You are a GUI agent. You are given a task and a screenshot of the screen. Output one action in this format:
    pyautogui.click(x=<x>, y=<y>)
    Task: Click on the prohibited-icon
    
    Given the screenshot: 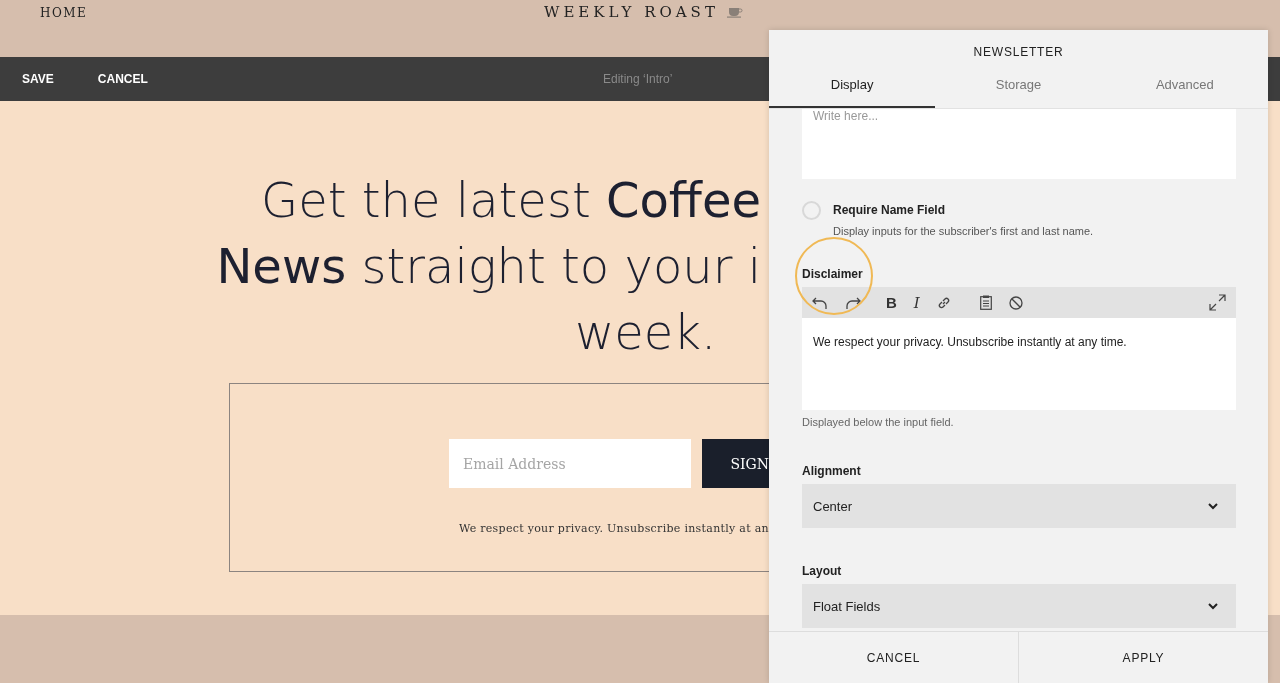 What is the action you would take?
    pyautogui.click(x=1015, y=302)
    